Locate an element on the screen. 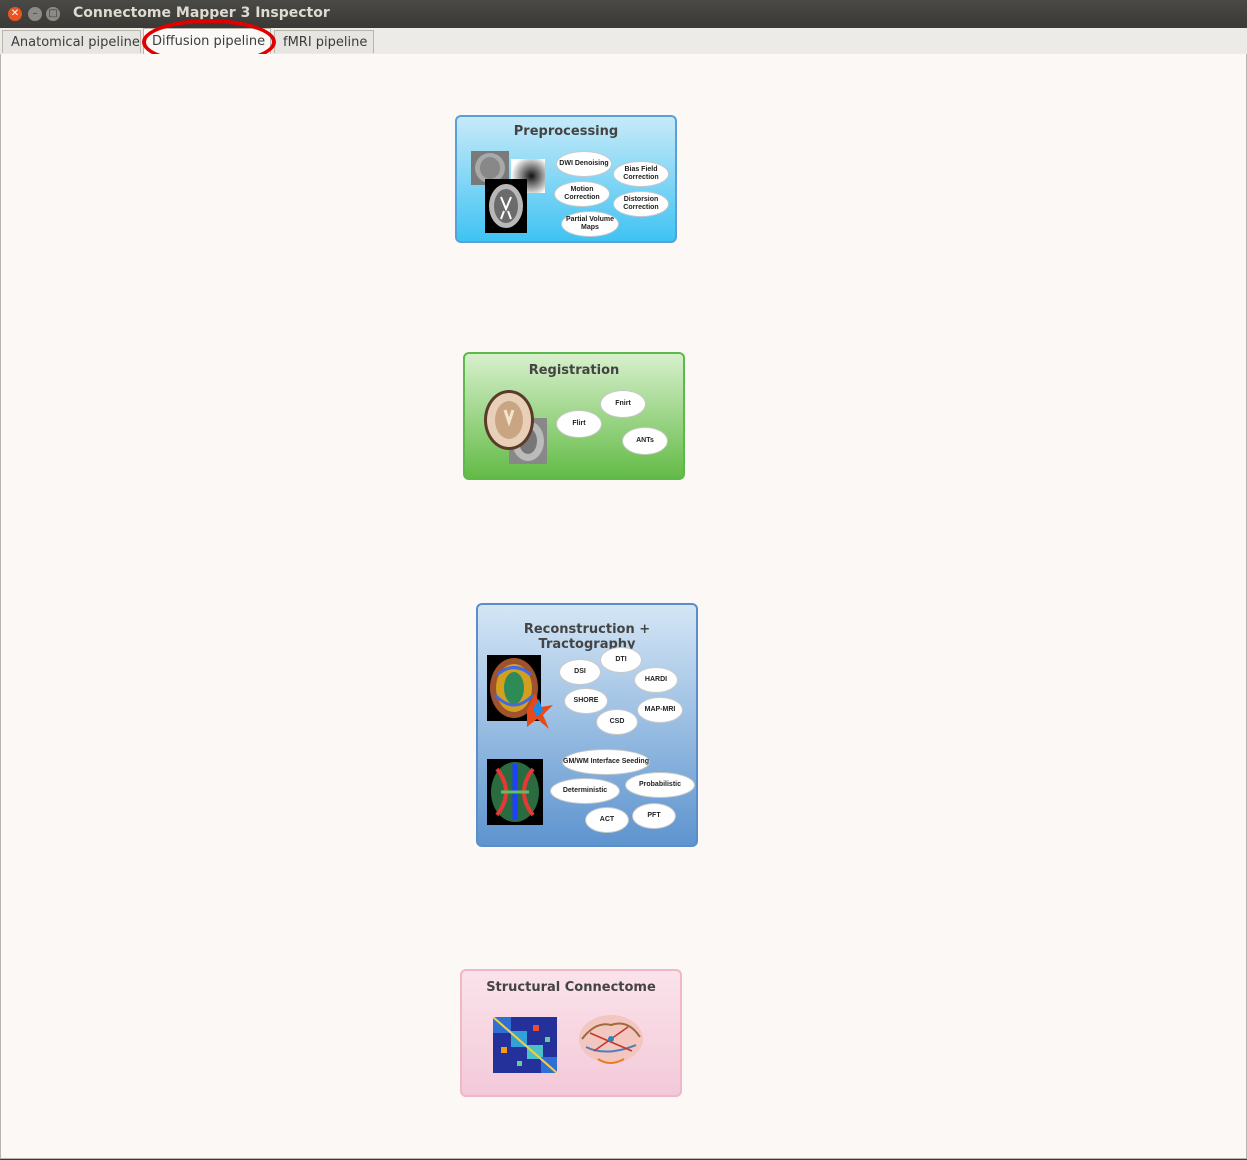  registration-stage-button: Registration Fnirt Flirt ANTs is located at coordinates (574, 416).